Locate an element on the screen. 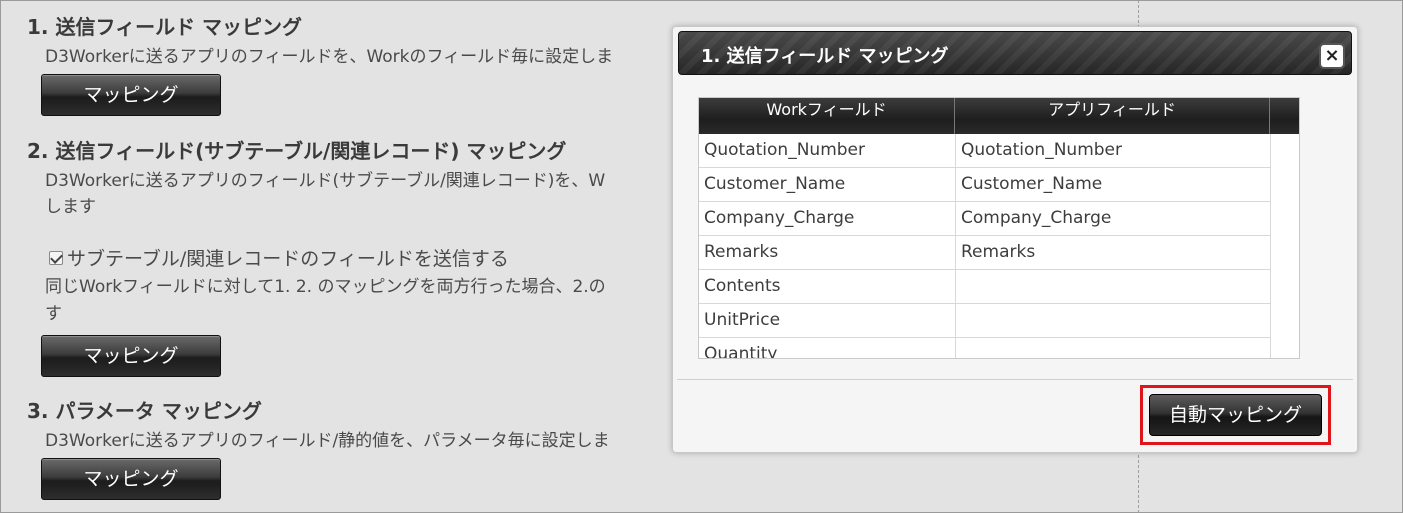  app-field-cell: Customer_Name is located at coordinates (1113, 184).